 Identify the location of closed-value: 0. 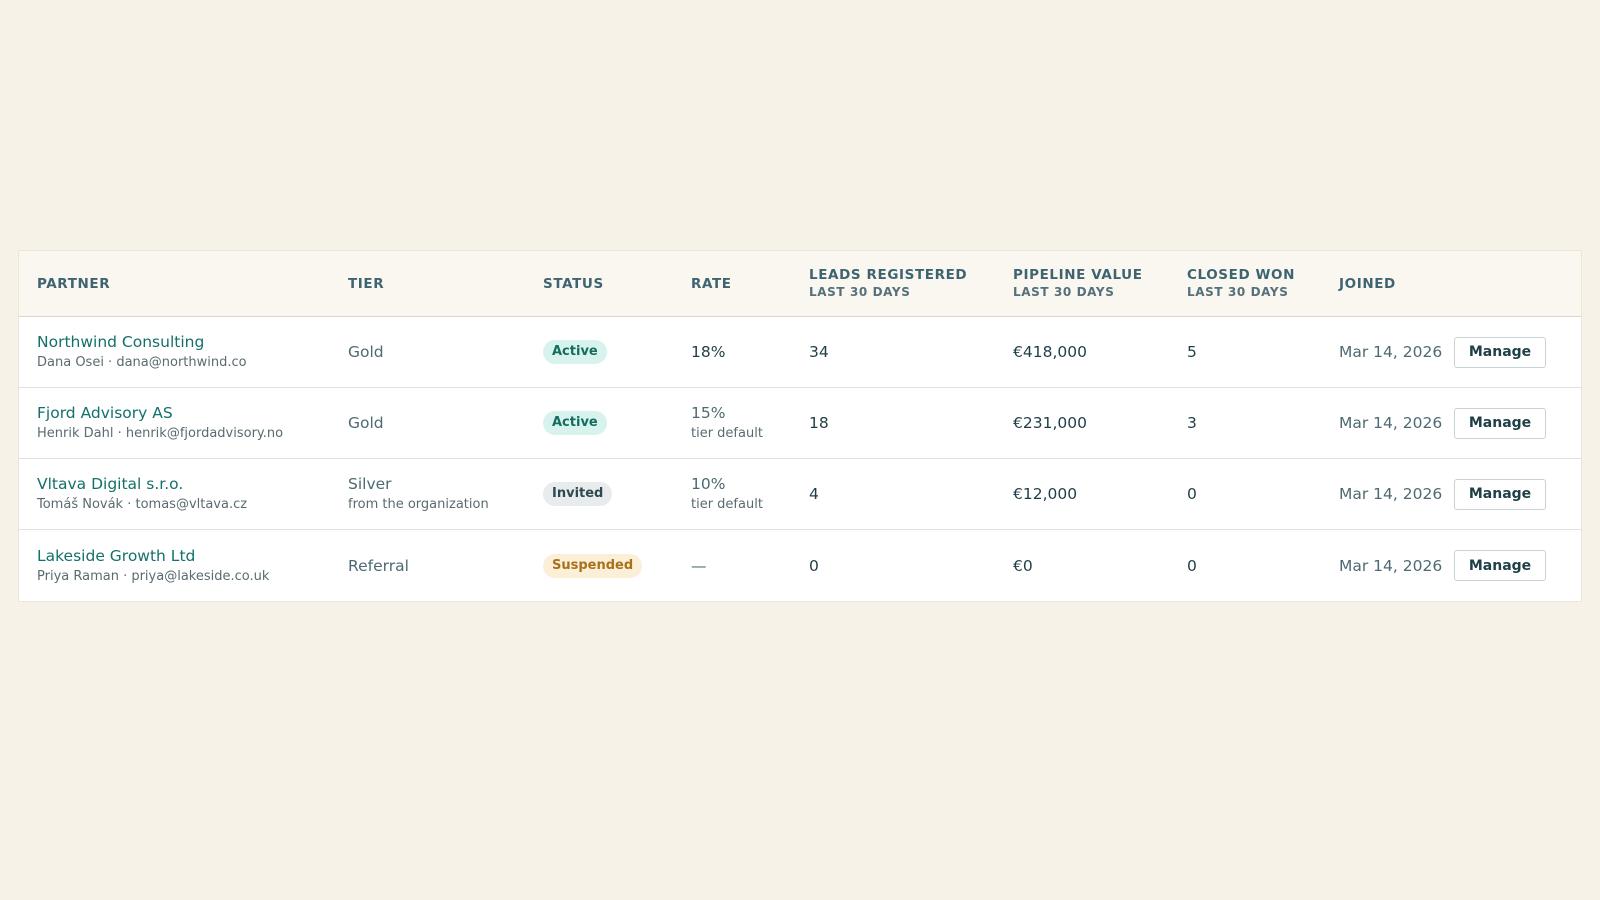
(1192, 494).